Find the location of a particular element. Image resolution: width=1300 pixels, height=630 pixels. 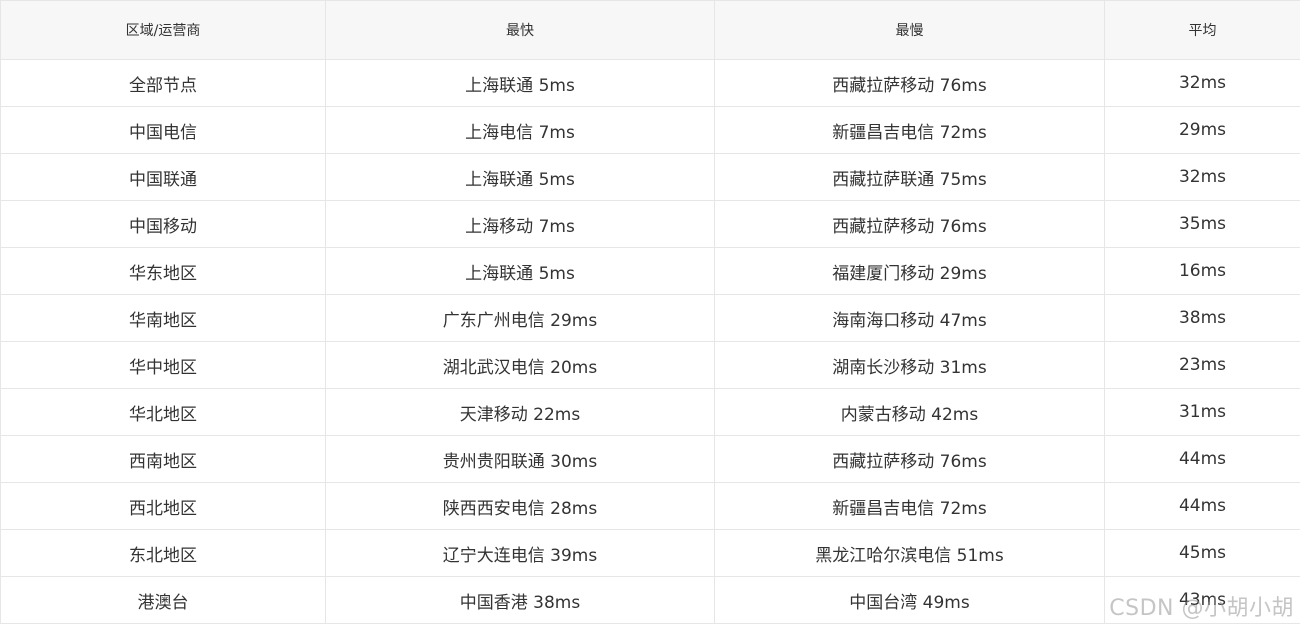

cell-slowest: 湖南长沙移动 31ms is located at coordinates (909, 365).